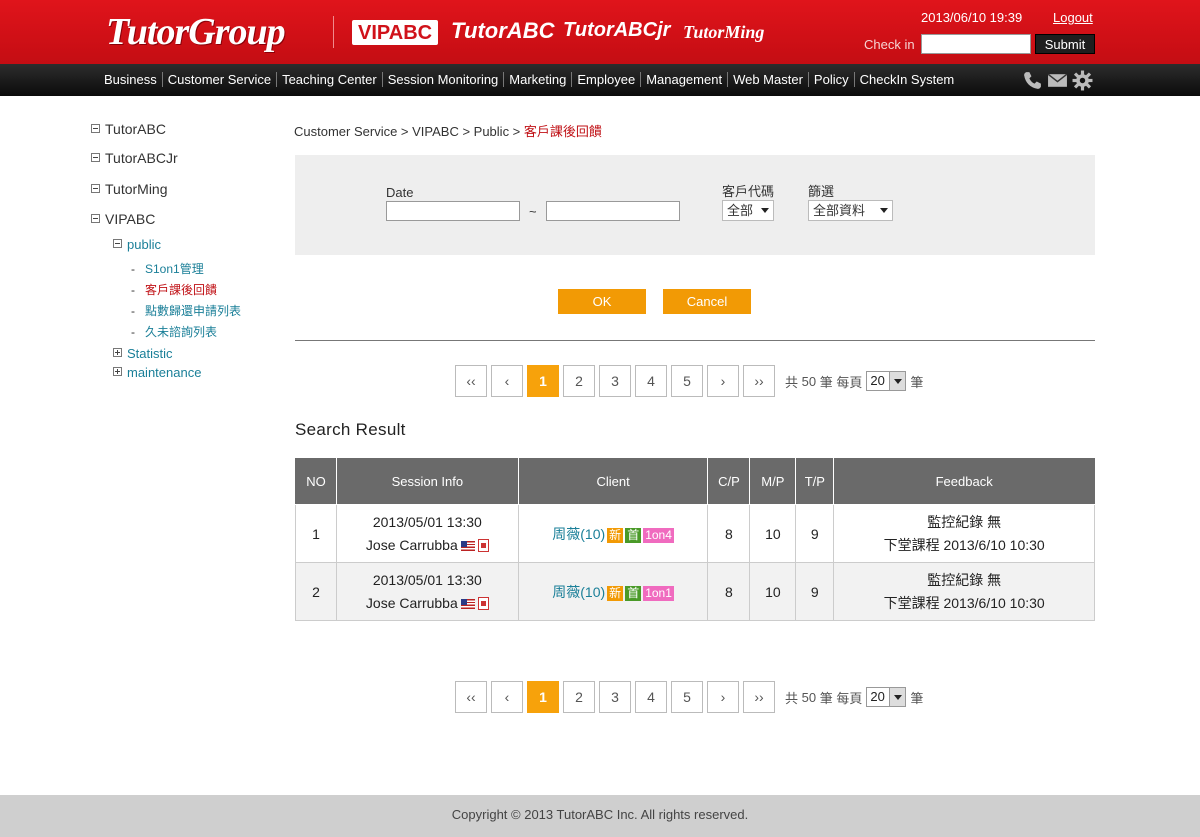  I want to click on tree-feedback-active: - 客戶課後回饋, so click(174, 289).